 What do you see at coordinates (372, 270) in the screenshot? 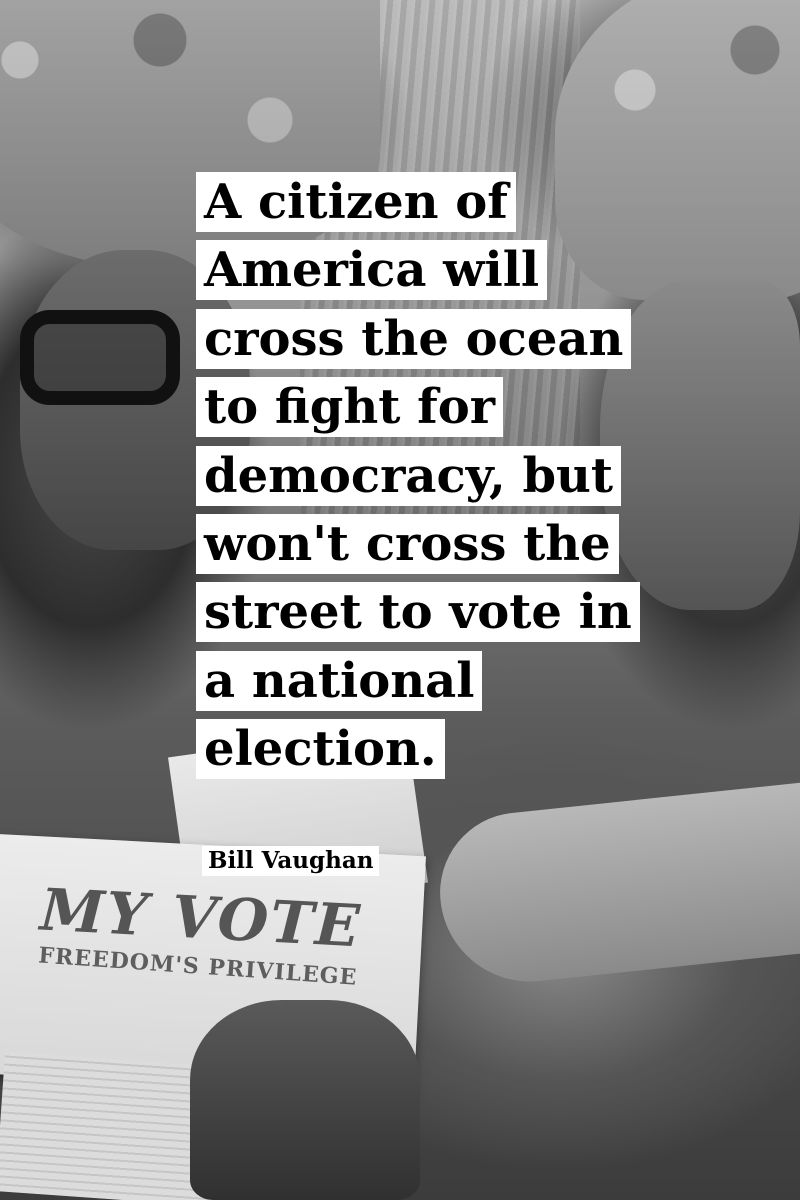
I see `quote-line: America will` at bounding box center [372, 270].